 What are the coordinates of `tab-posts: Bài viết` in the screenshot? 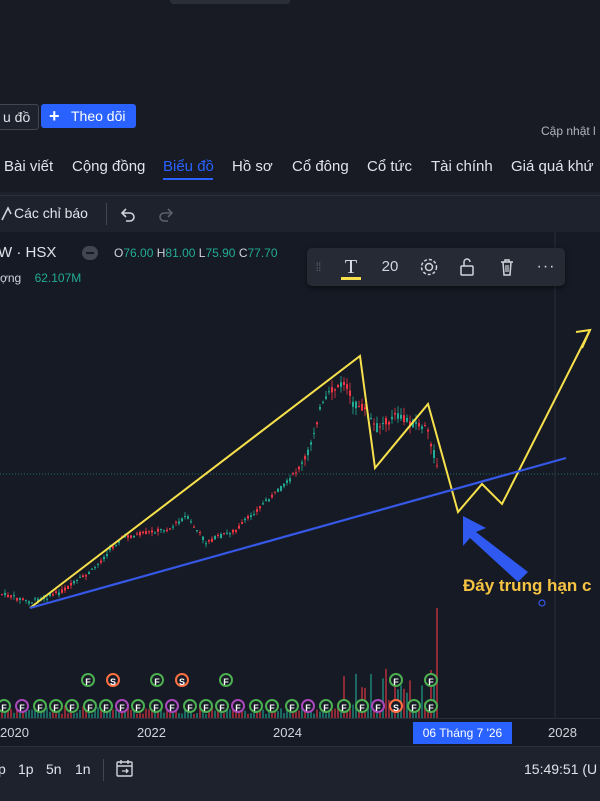 It's located at (28, 166).